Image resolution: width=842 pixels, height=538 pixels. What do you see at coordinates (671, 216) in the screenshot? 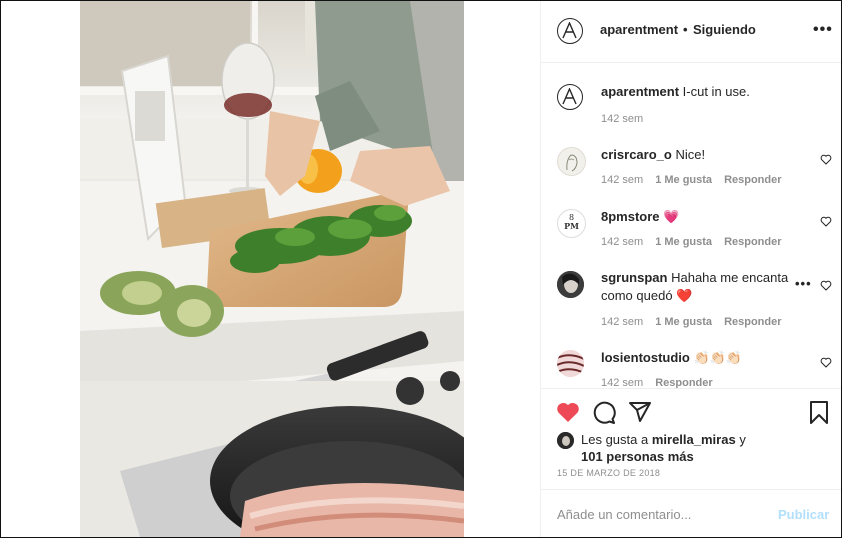
I see `comment-body: 💗` at bounding box center [671, 216].